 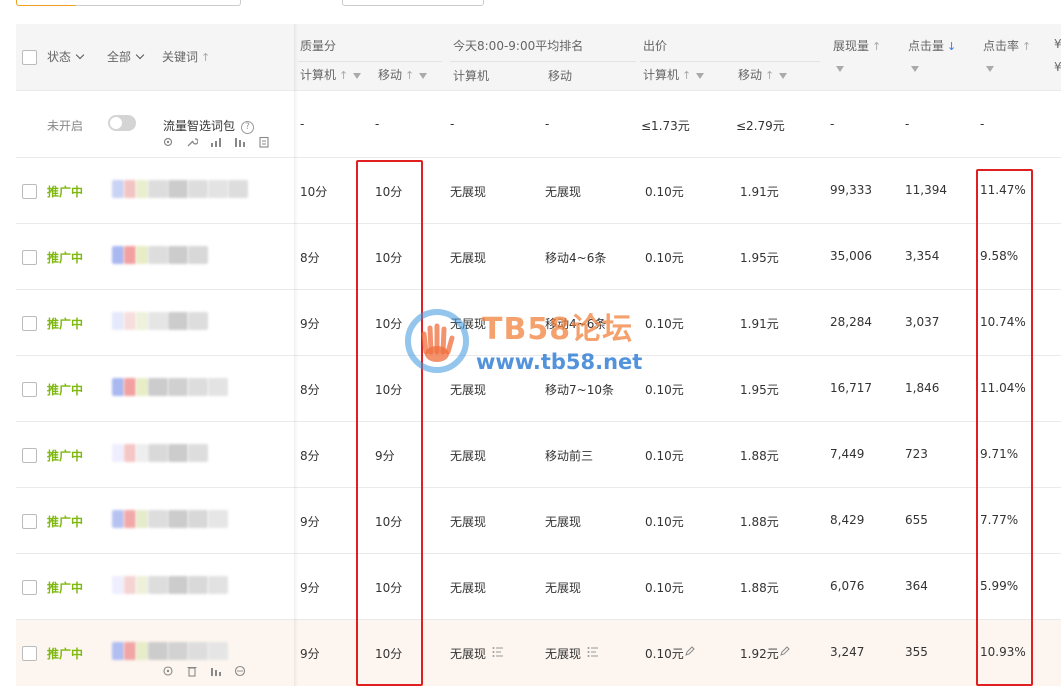 I want to click on cell-clicks: 1,846, so click(x=922, y=388).